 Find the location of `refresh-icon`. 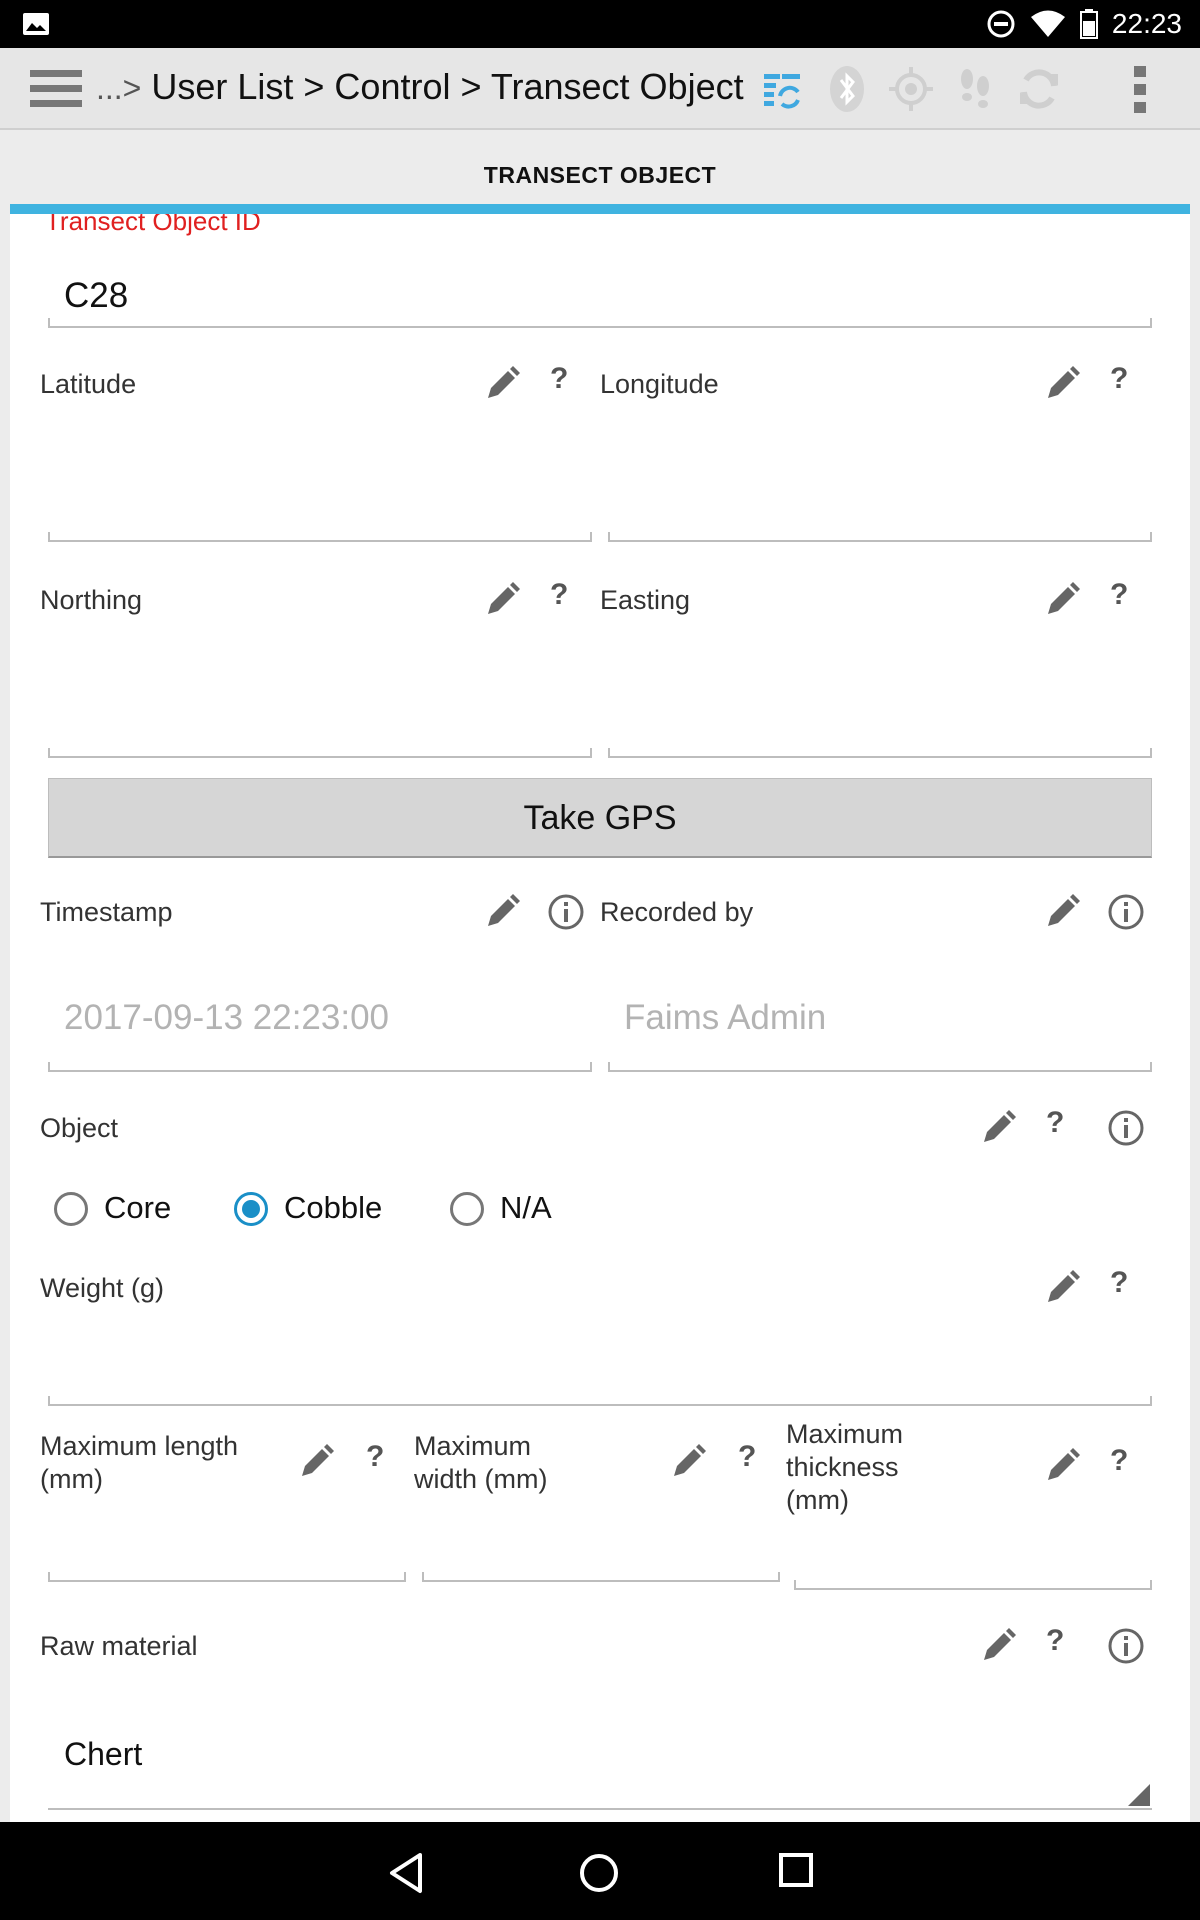

refresh-icon is located at coordinates (1039, 89).